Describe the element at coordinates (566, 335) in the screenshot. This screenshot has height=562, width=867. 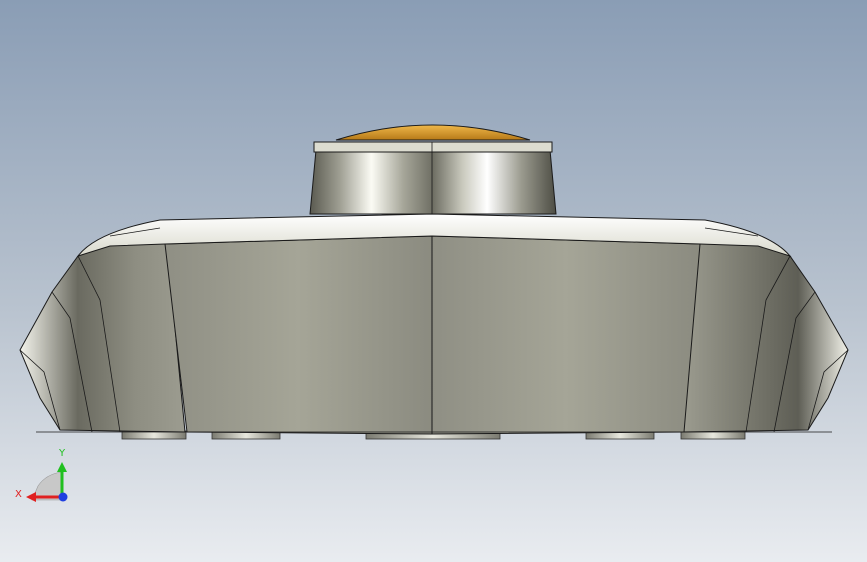
I see `model-front-face-right` at that location.